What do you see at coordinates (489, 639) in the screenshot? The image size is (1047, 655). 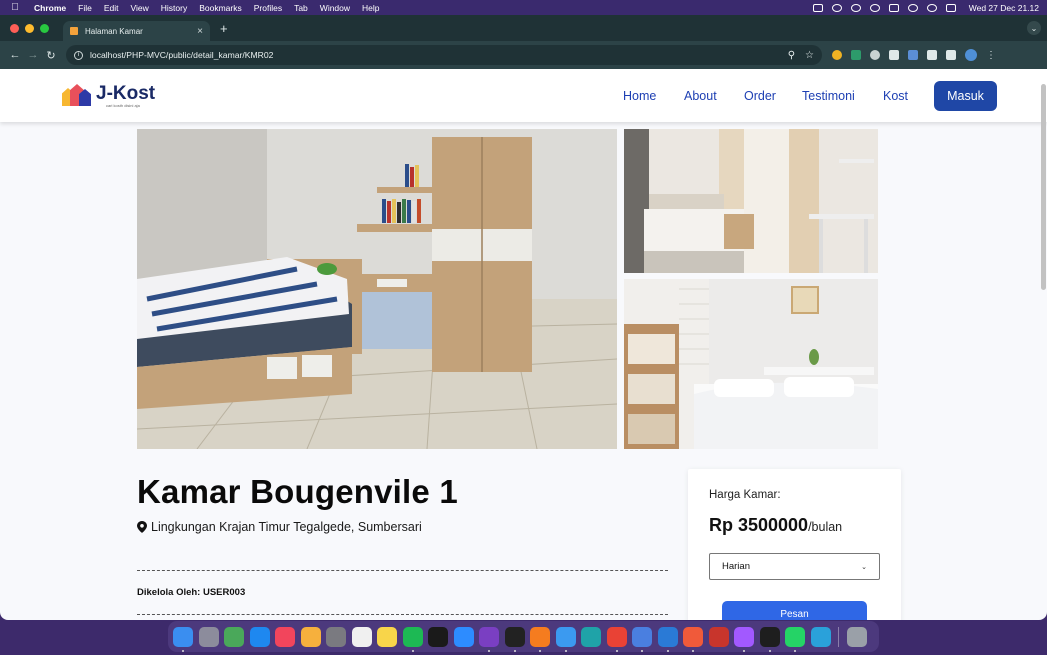 I see `github-desktop-icon` at bounding box center [489, 639].